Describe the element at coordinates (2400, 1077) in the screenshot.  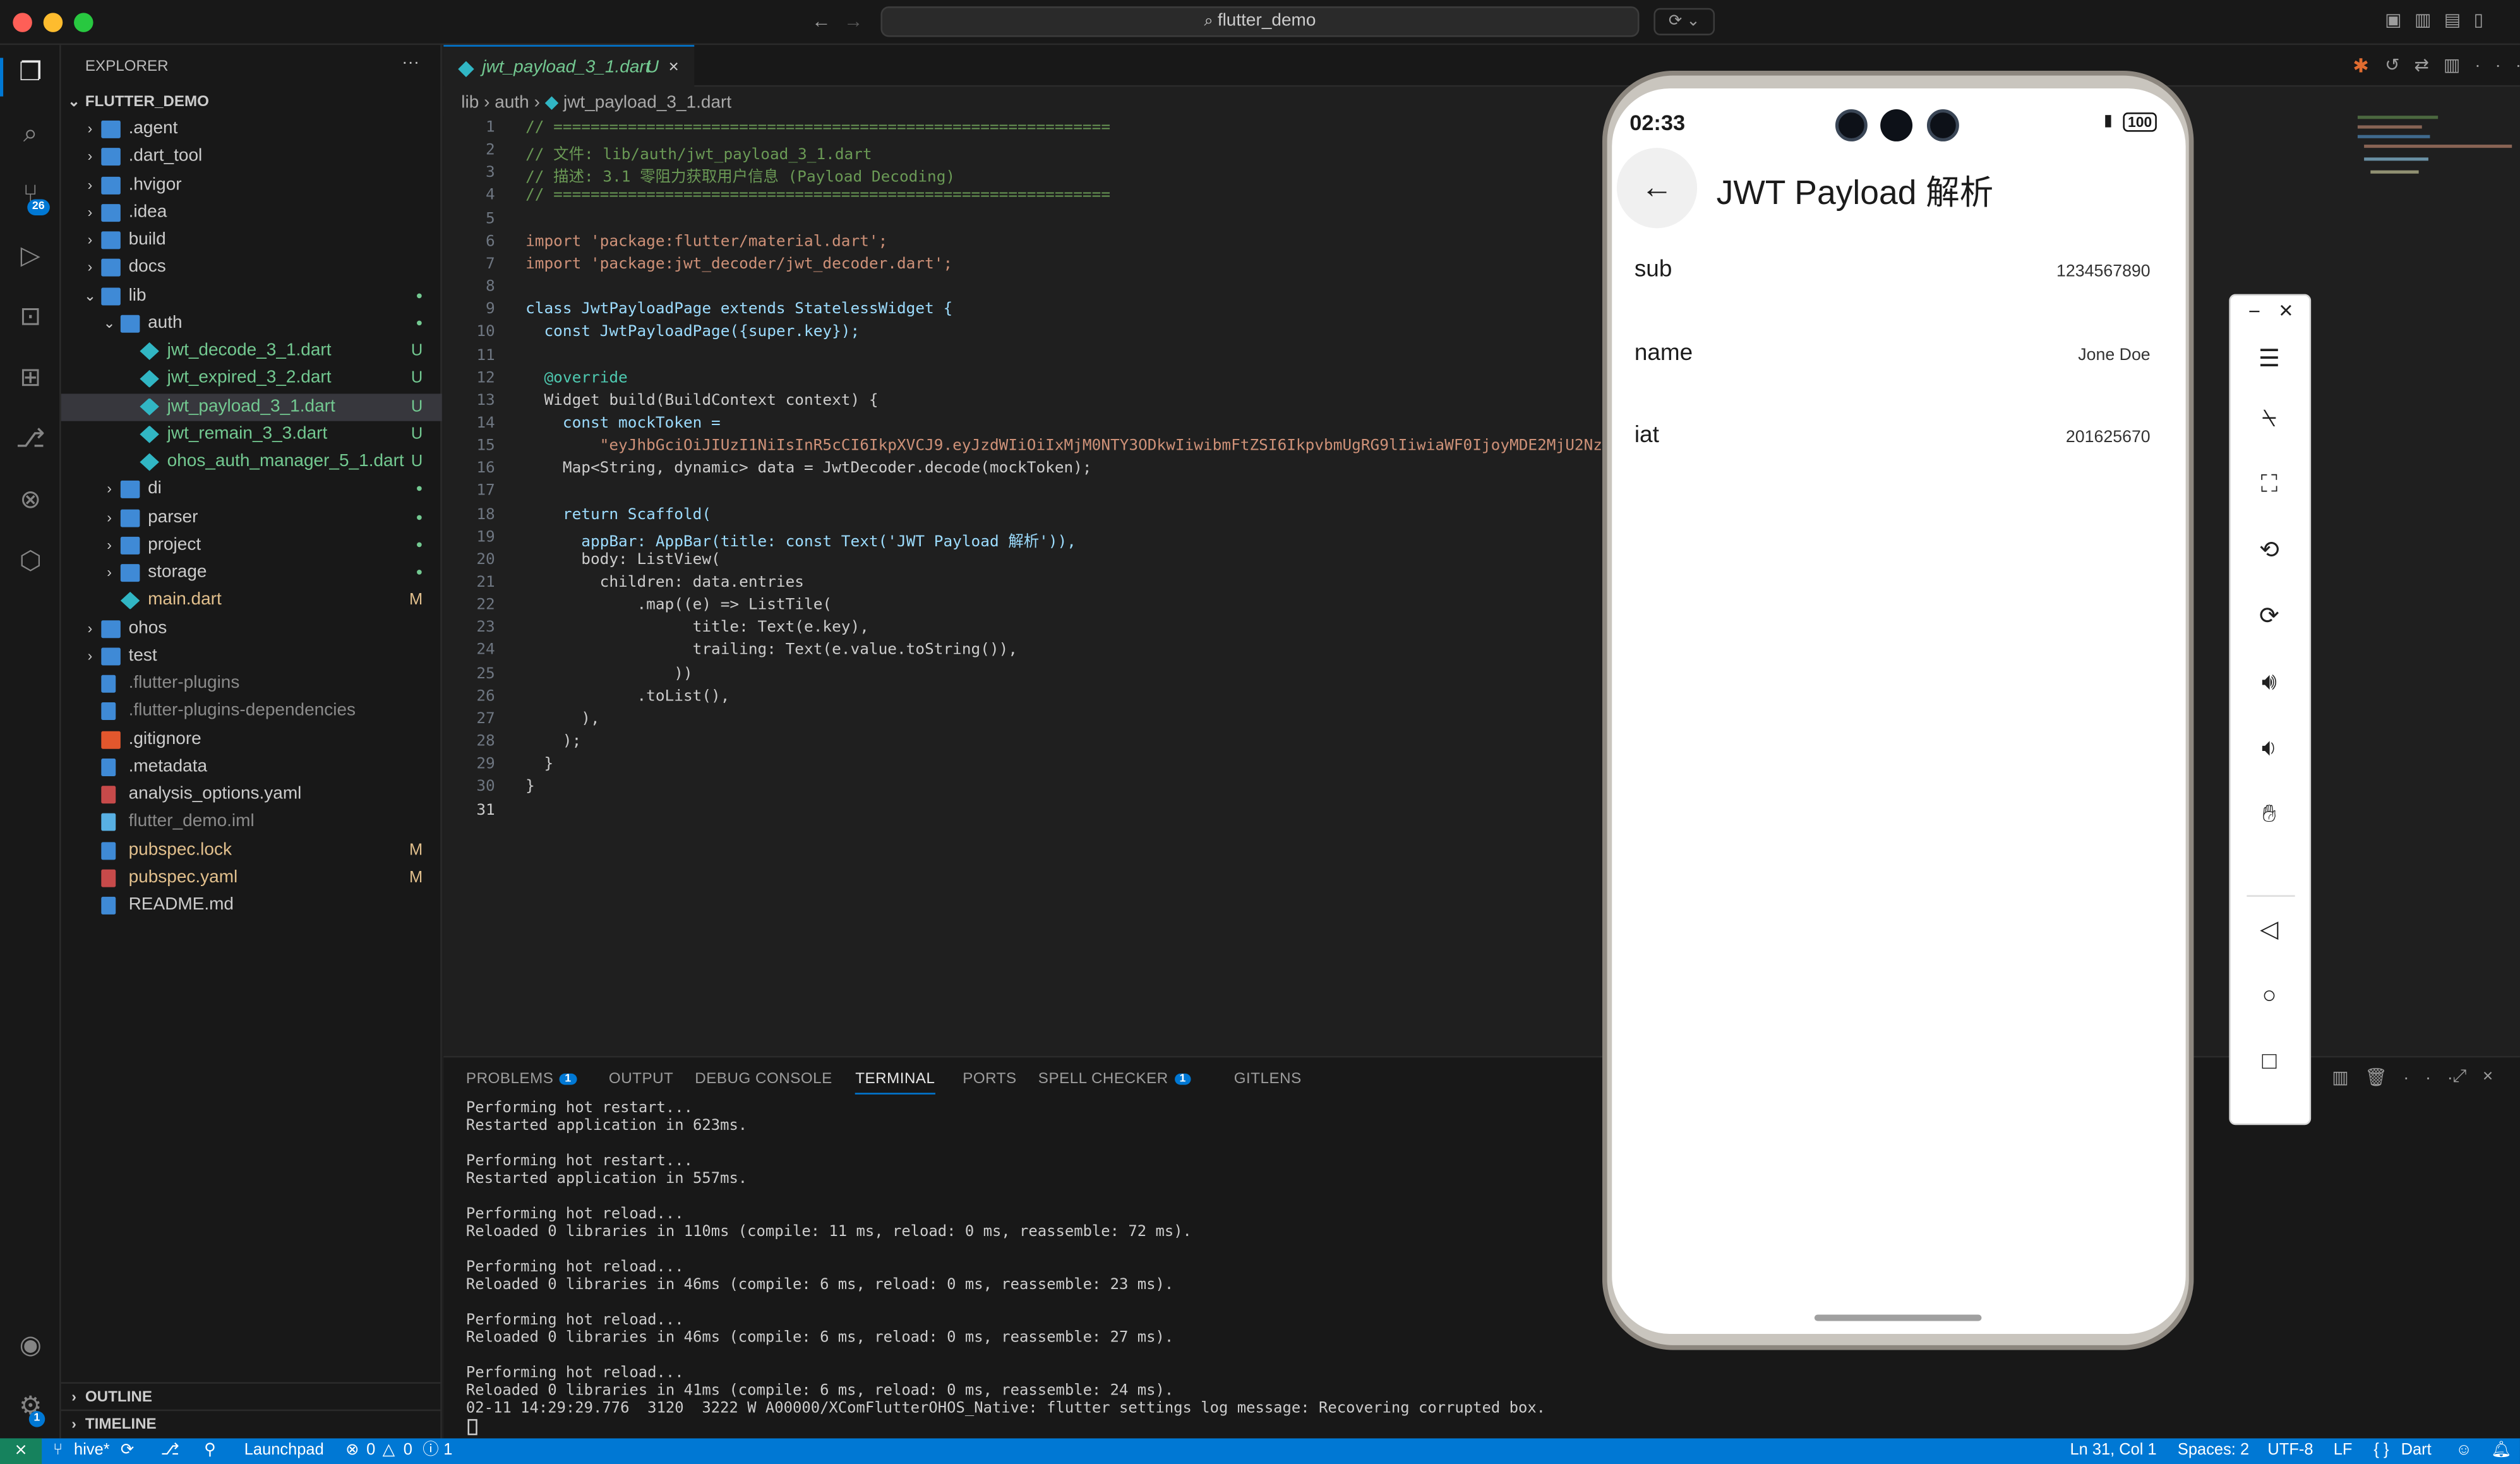
I see `panel-actions-icons: ▥🗑···` at that location.